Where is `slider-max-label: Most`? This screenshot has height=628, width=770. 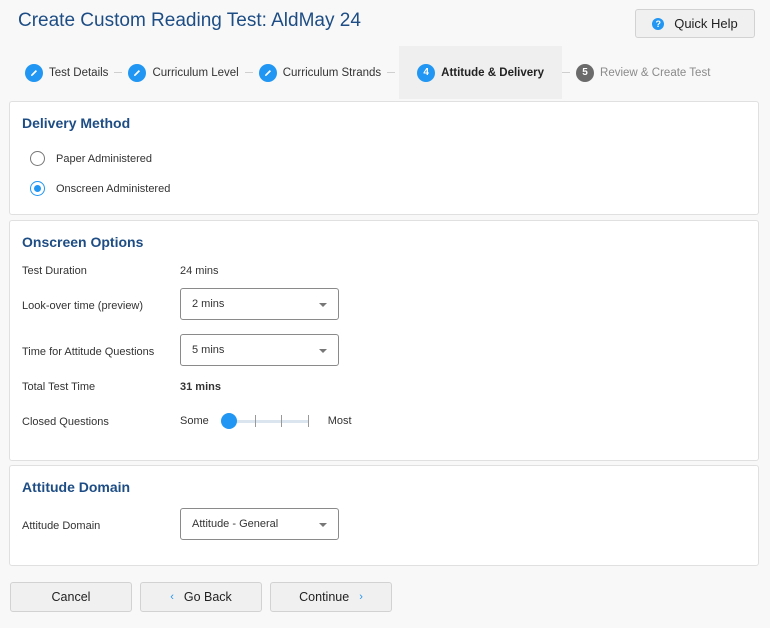 slider-max-label: Most is located at coordinates (339, 421).